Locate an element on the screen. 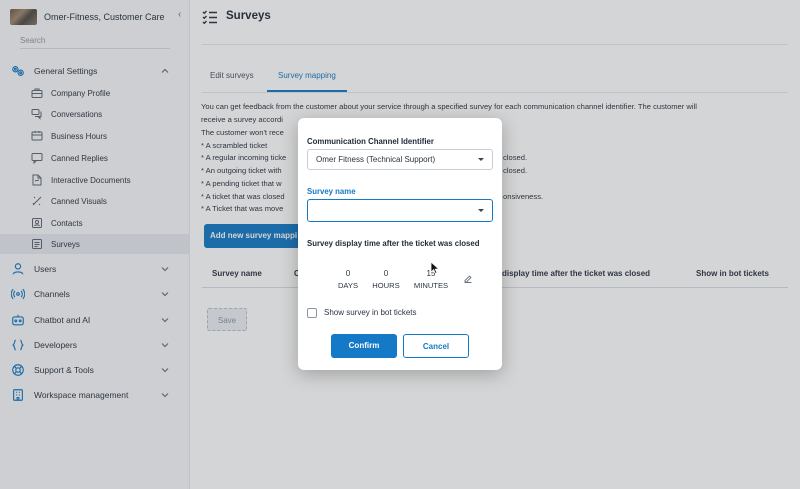 The width and height of the screenshot is (800, 489). hours-value: 0 is located at coordinates (386, 273).